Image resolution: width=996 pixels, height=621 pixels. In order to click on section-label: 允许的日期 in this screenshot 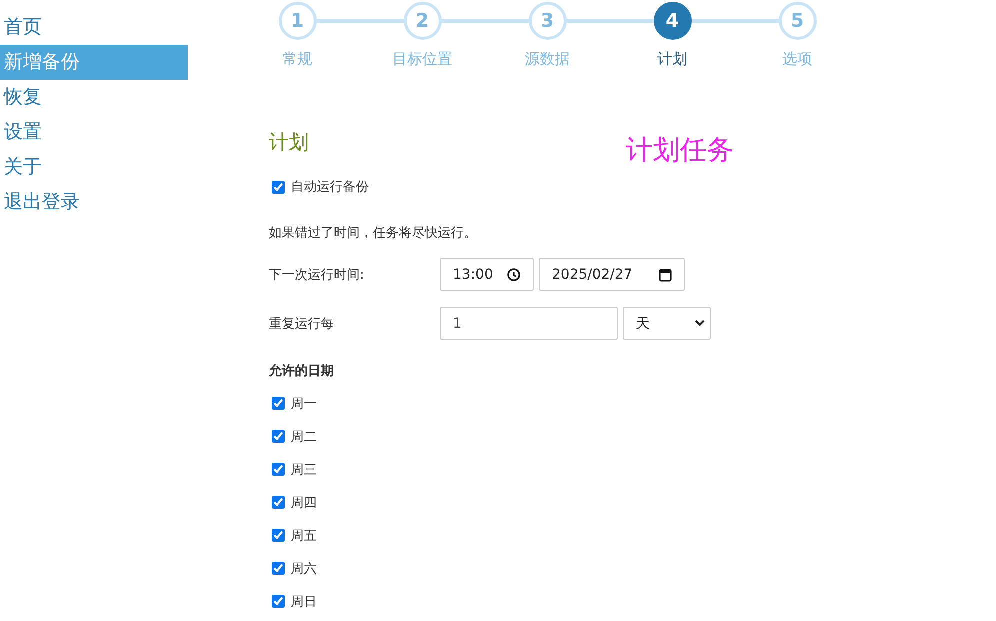, I will do `click(302, 371)`.